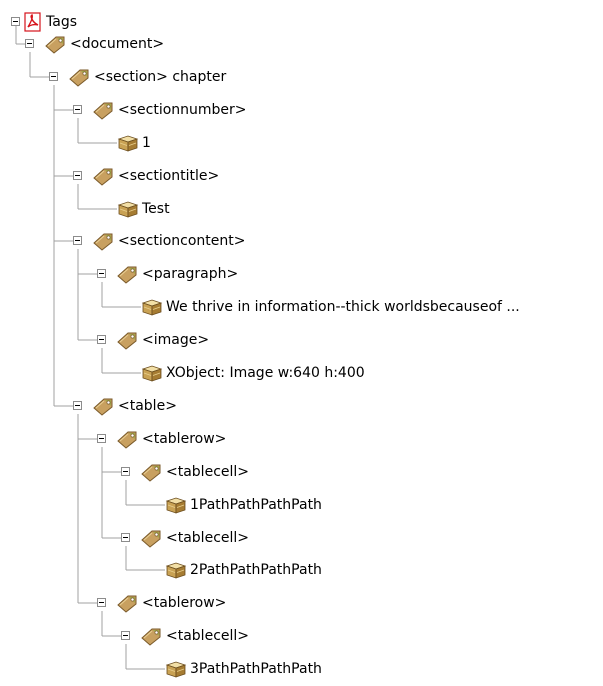  I want to click on tree-node-label: <sectionnumber>, so click(182, 110).